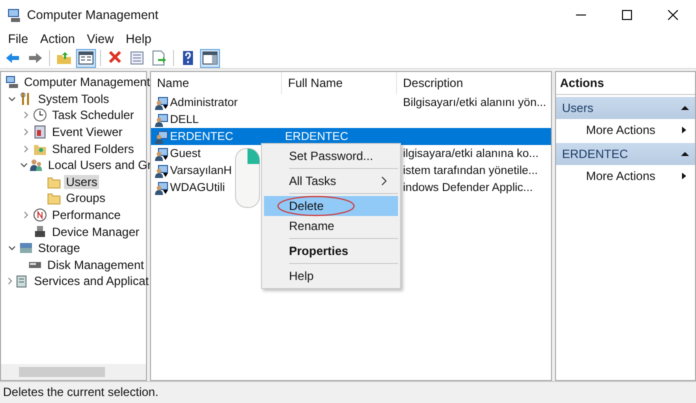  I want to click on tree-item: Groups, so click(86, 198).